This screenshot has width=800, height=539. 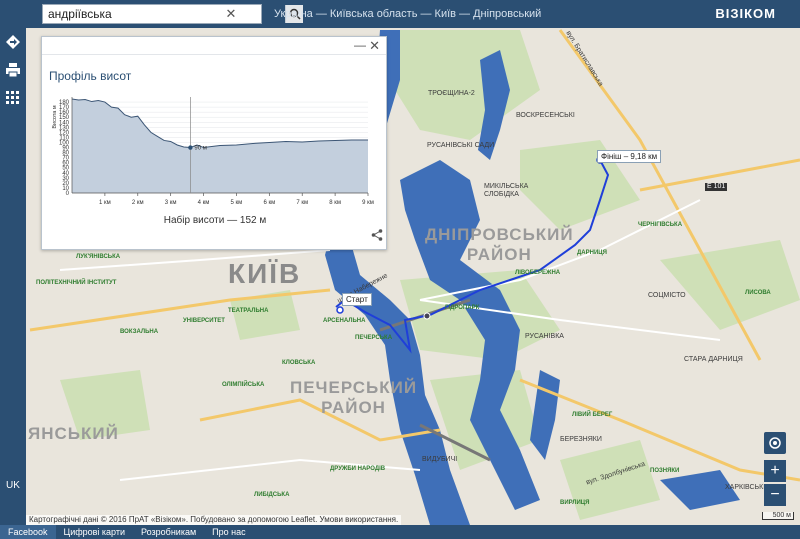 I want to click on route-icon, so click(x=13, y=42).